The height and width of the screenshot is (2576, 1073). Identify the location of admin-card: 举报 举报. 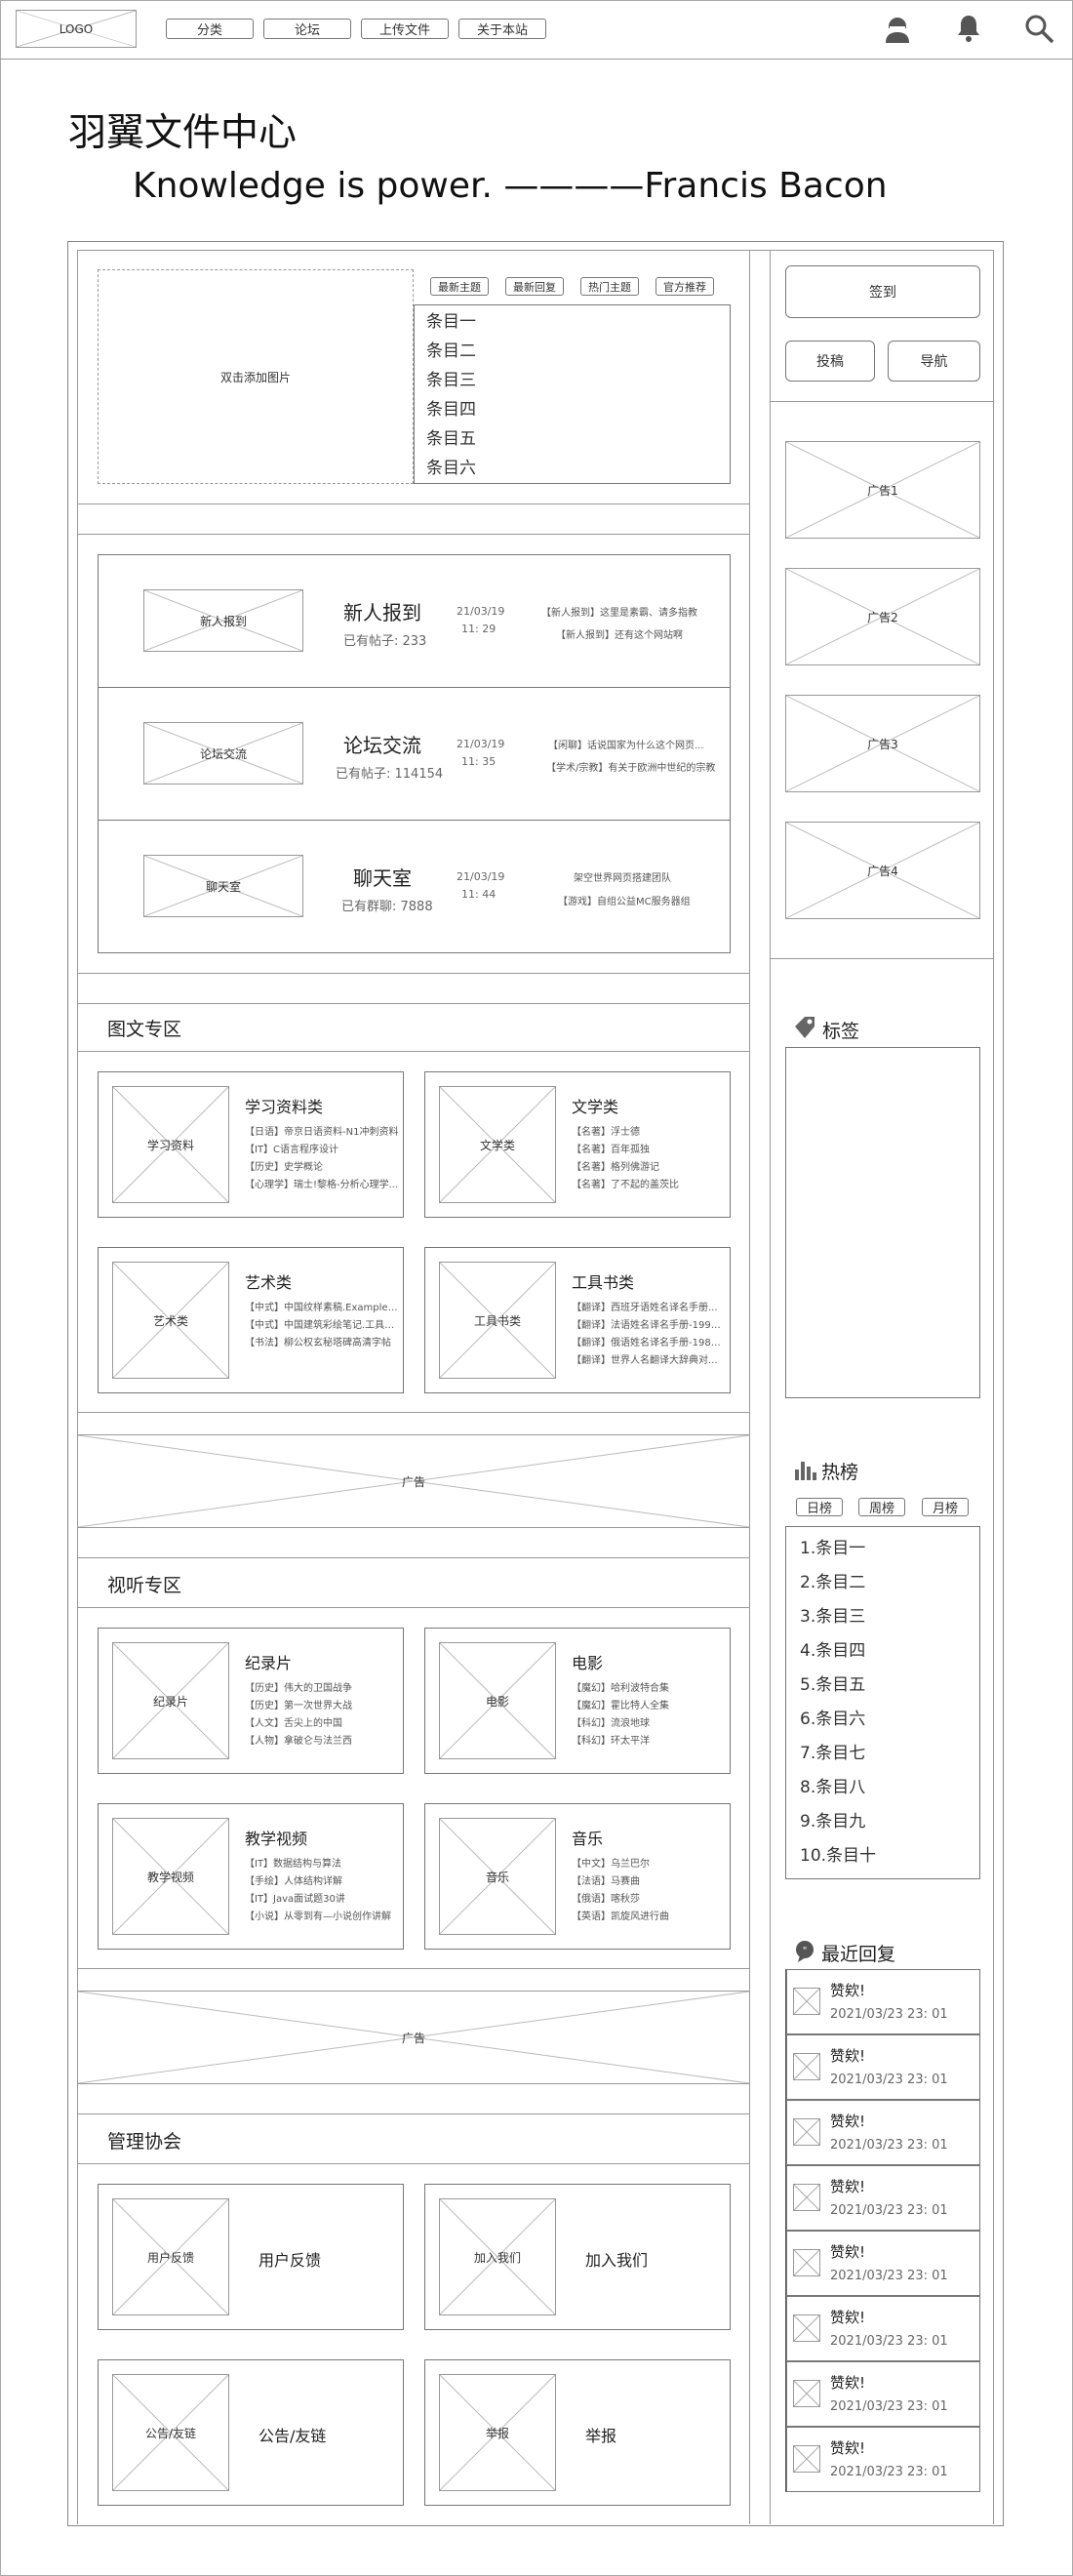
(578, 2432).